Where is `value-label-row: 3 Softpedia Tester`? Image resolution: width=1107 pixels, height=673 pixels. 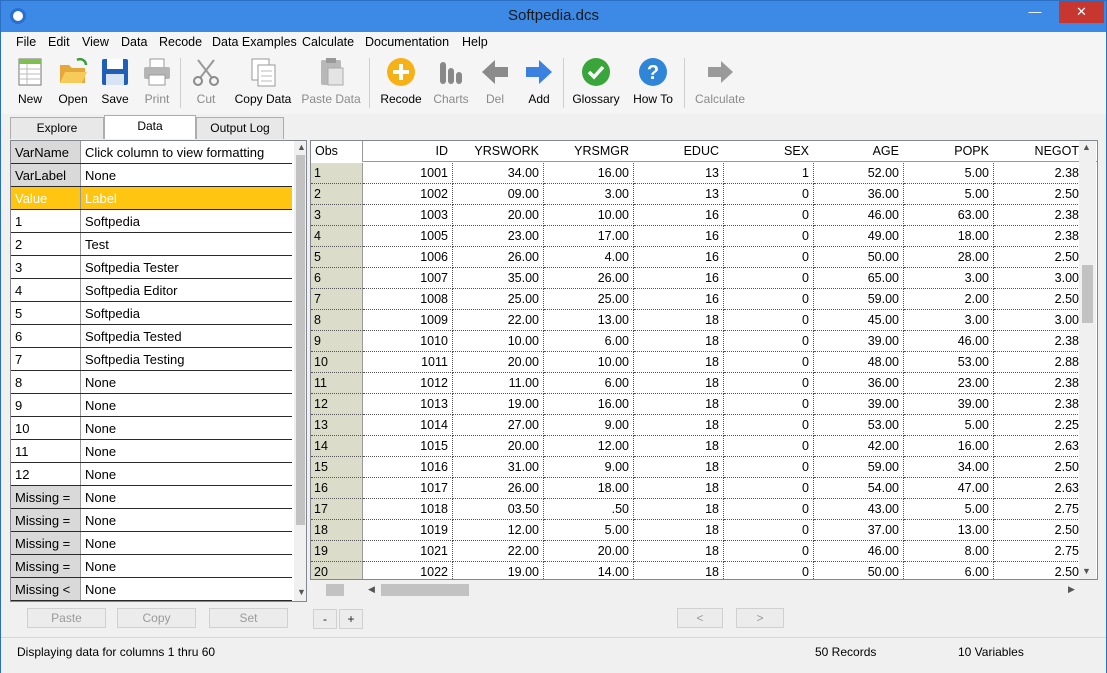
value-label-row: 3 Softpedia Tester is located at coordinates (151, 267).